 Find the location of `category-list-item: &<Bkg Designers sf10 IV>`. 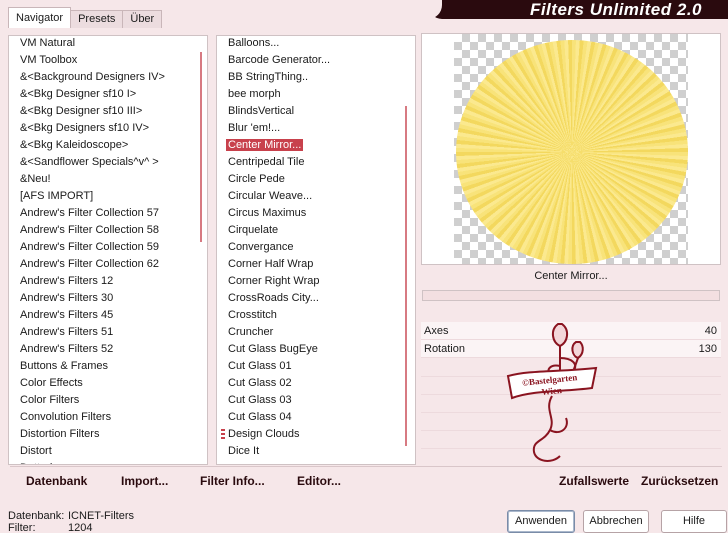

category-list-item: &<Bkg Designers sf10 IV> is located at coordinates (107, 128).